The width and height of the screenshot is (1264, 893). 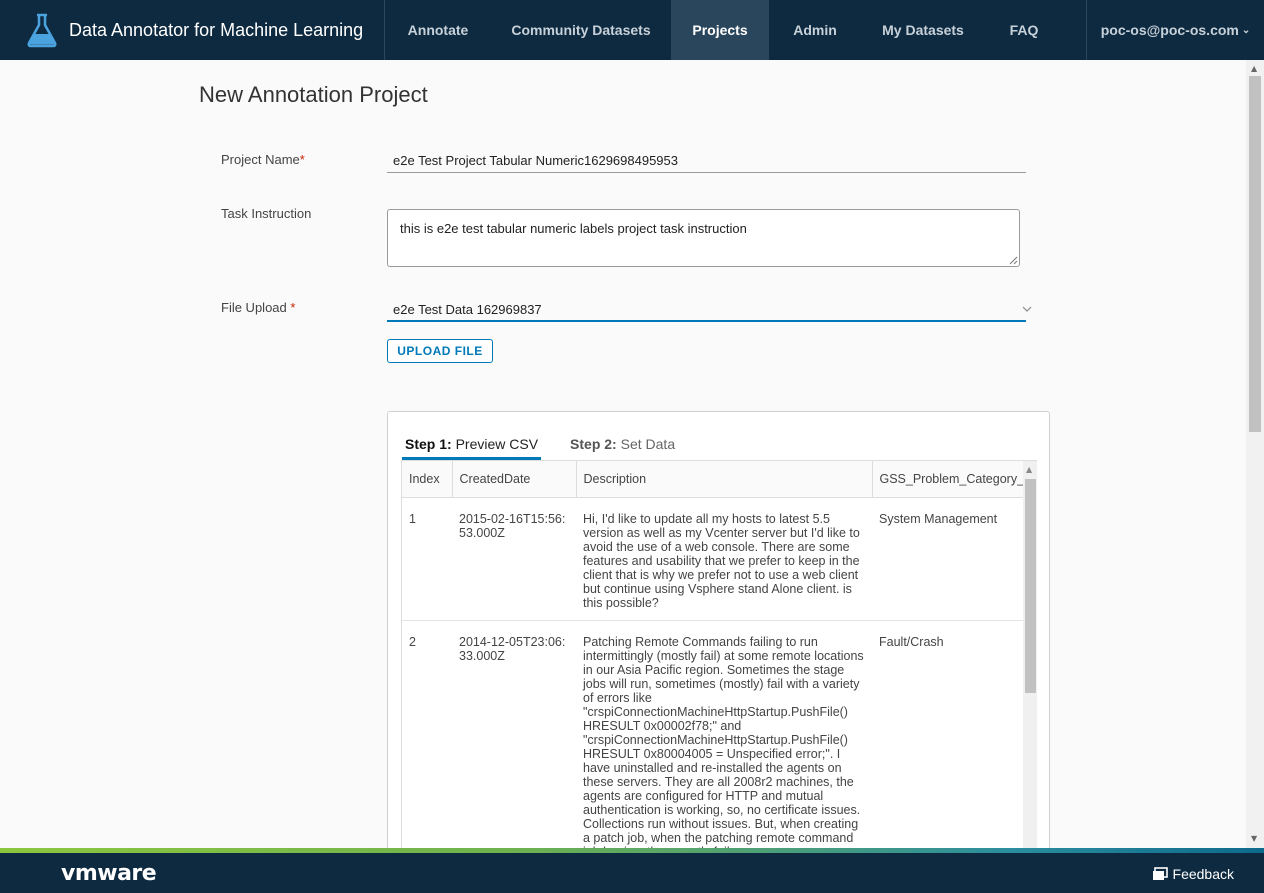 What do you see at coordinates (720, 30) in the screenshot?
I see `nav-projects: Projects` at bounding box center [720, 30].